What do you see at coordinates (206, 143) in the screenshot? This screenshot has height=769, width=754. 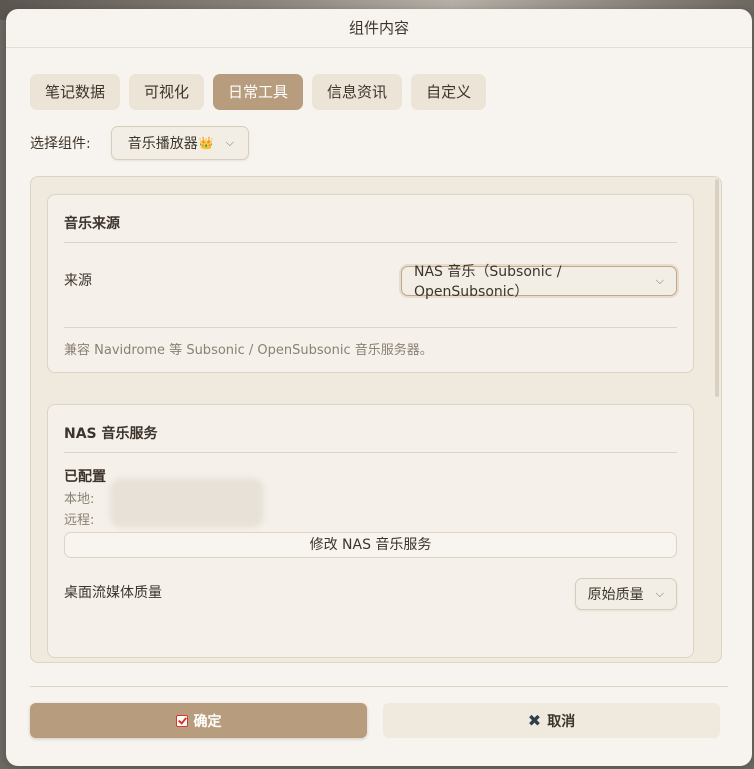 I see `crown-icon: 👑` at bounding box center [206, 143].